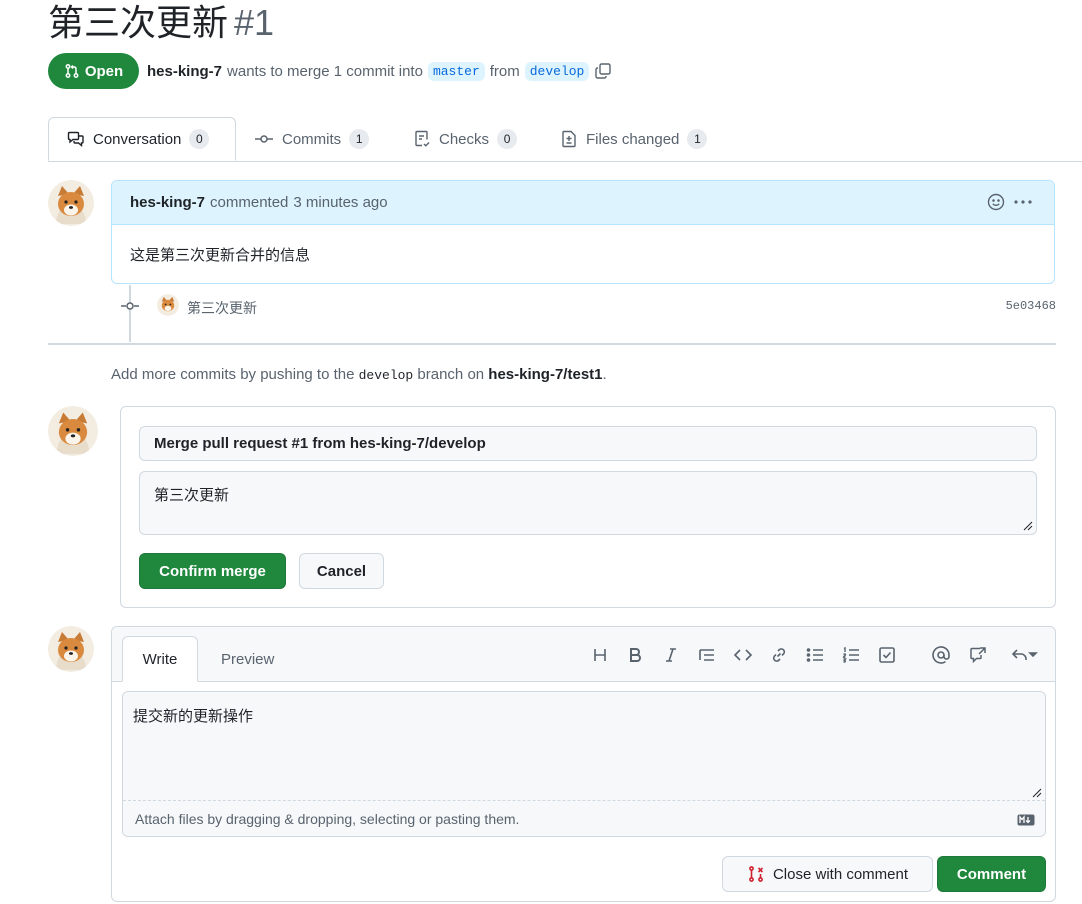 This screenshot has height=904, width=1082. I want to click on comment-time: 3 minutes ago, so click(340, 202).